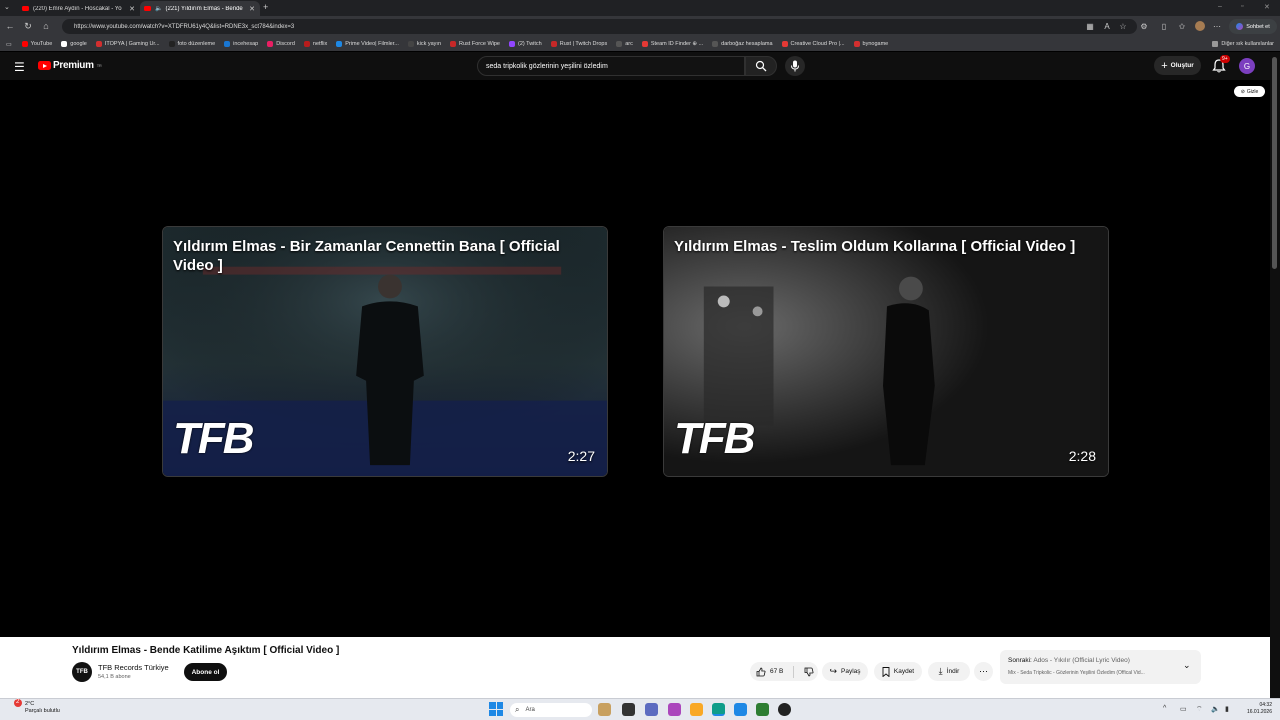  What do you see at coordinates (983, 671) in the screenshot?
I see `more-actions-button: ⋯` at bounding box center [983, 671].